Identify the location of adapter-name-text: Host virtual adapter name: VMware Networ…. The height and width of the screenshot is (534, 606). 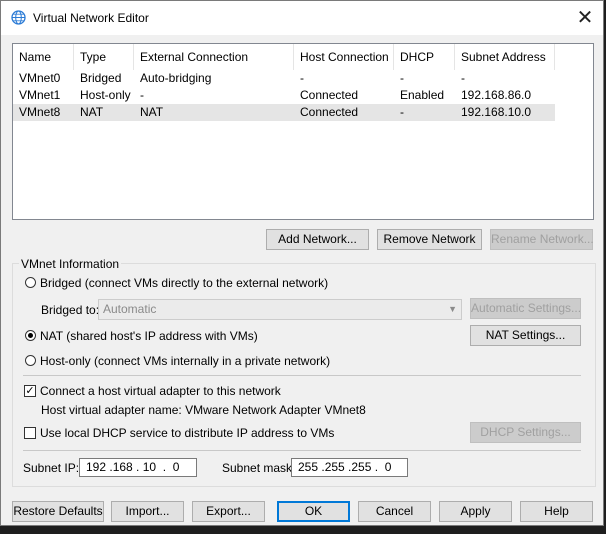
(203, 410).